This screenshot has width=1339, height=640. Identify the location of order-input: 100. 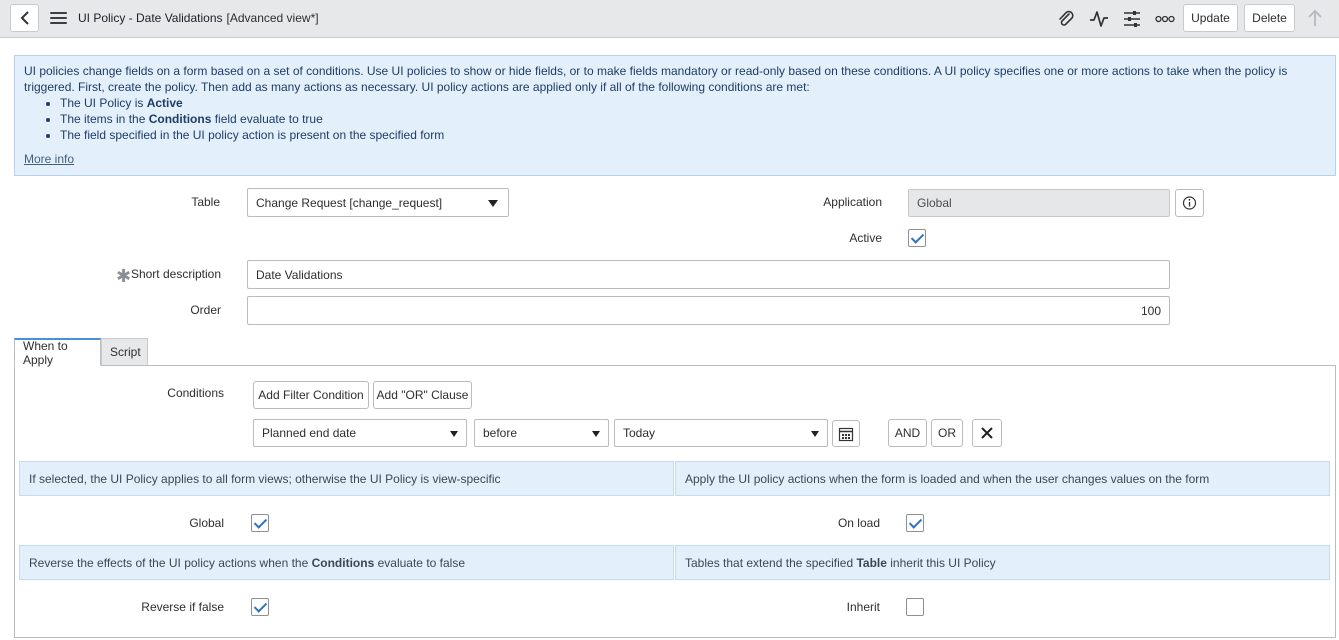
(708, 310).